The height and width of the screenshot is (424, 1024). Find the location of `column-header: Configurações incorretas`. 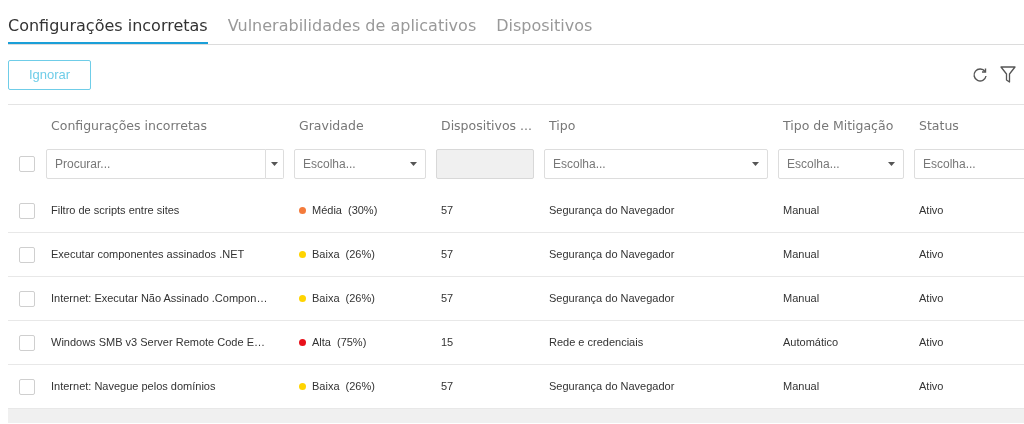

column-header: Configurações incorretas is located at coordinates (129, 125).